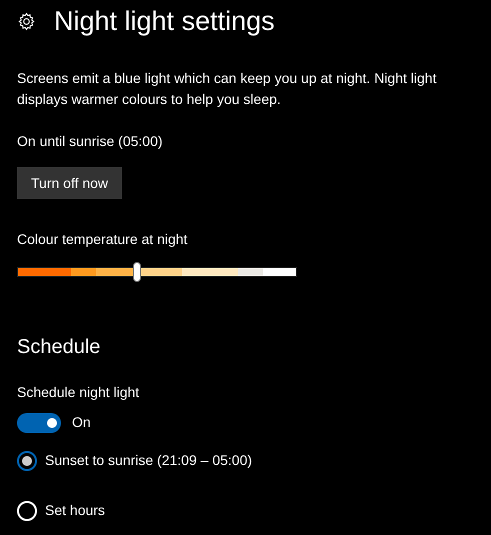  What do you see at coordinates (81, 422) in the screenshot?
I see `toggle-state: On` at bounding box center [81, 422].